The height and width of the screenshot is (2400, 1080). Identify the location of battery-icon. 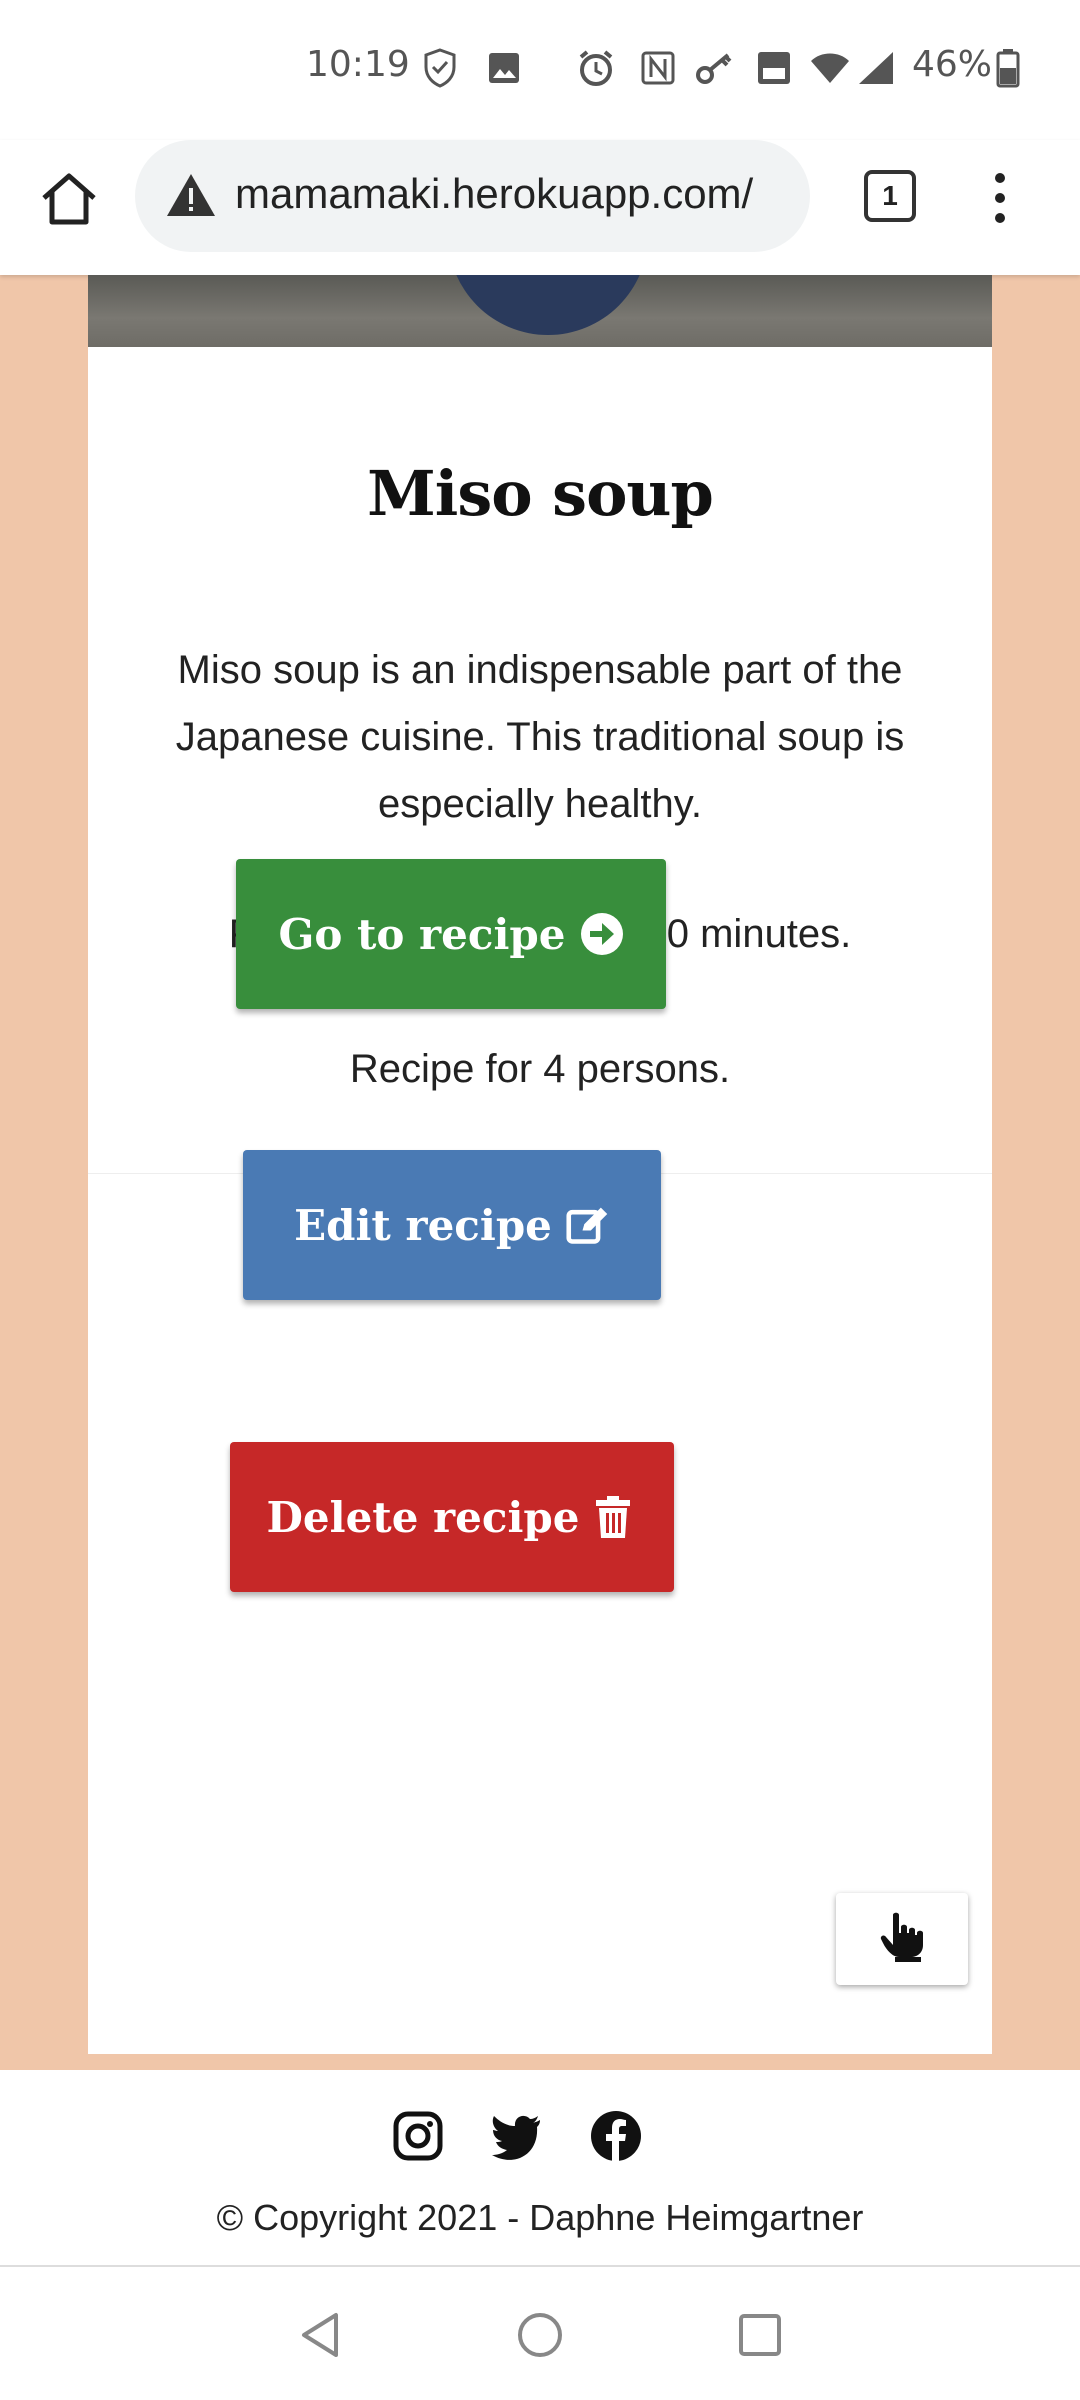
(1008, 68).